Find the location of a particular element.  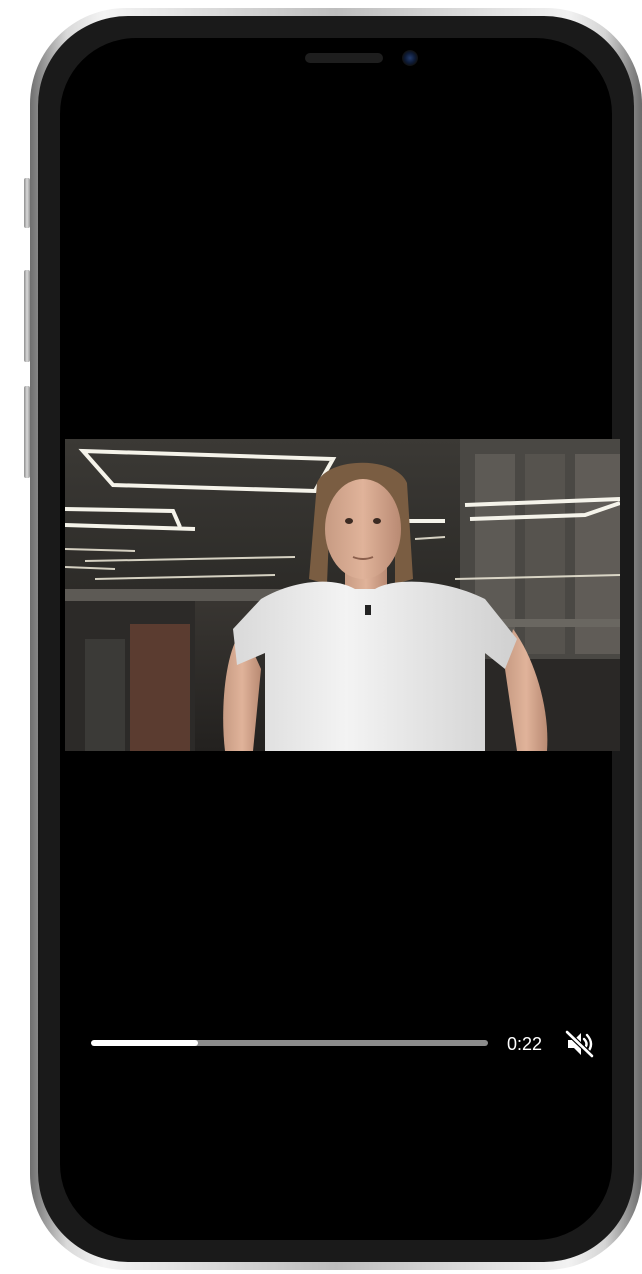

mute-toggle-button is located at coordinates (579, 1044).